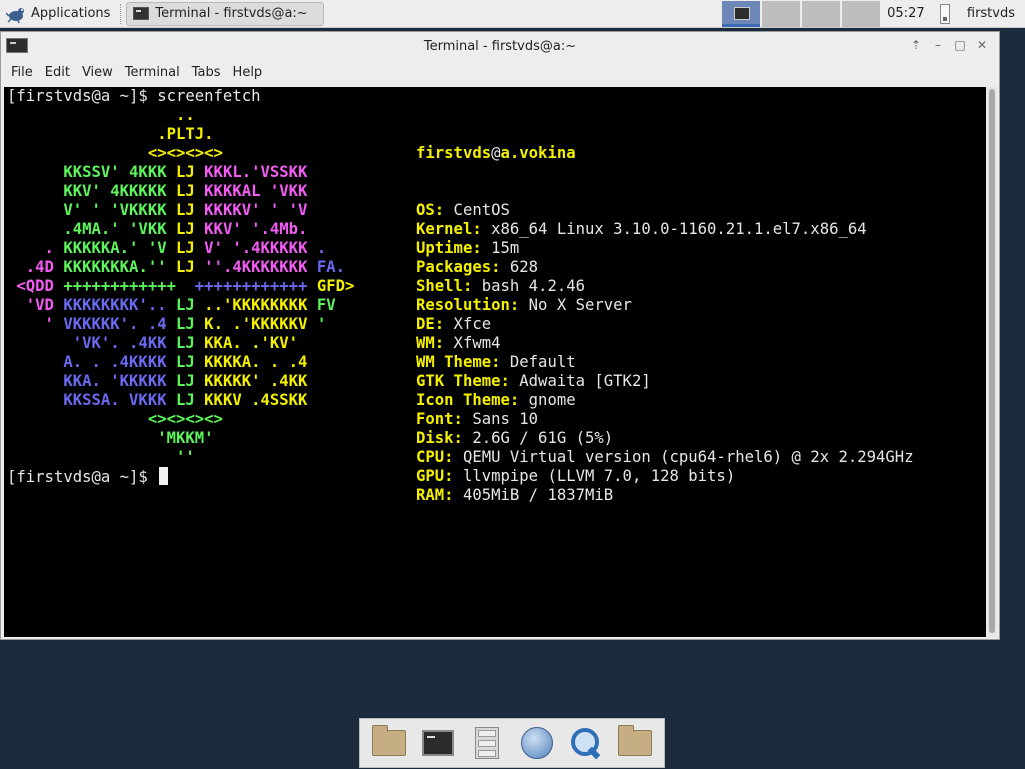 The width and height of the screenshot is (1025, 769). What do you see at coordinates (110, 438) in the screenshot?
I see `logo-line: 'MKKM'` at bounding box center [110, 438].